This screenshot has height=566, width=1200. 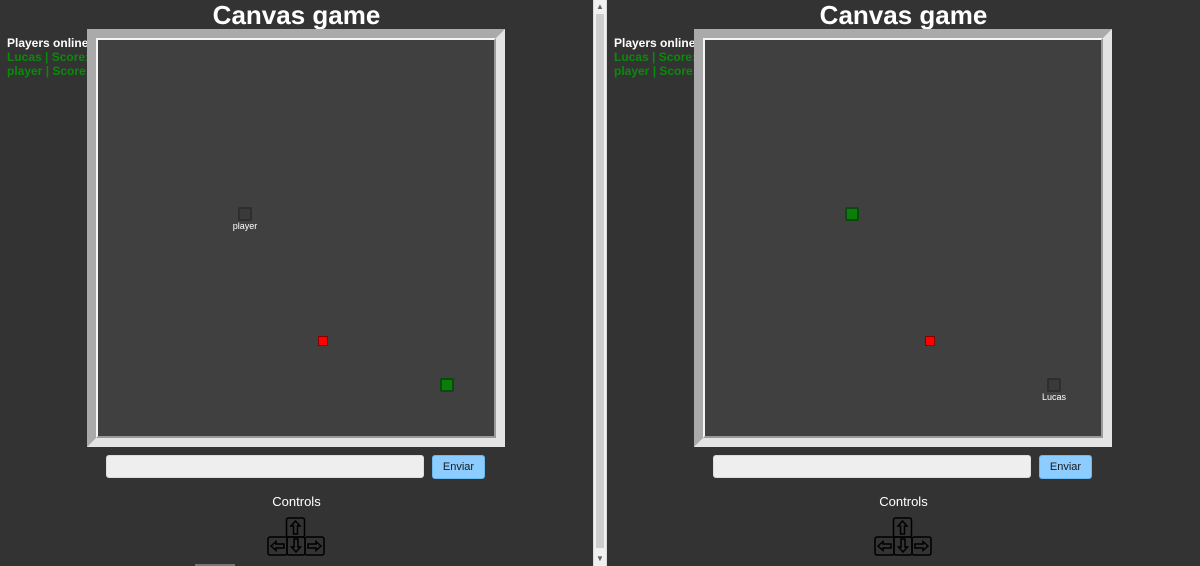 I want to click on player-name-label: player, so click(x=245, y=226).